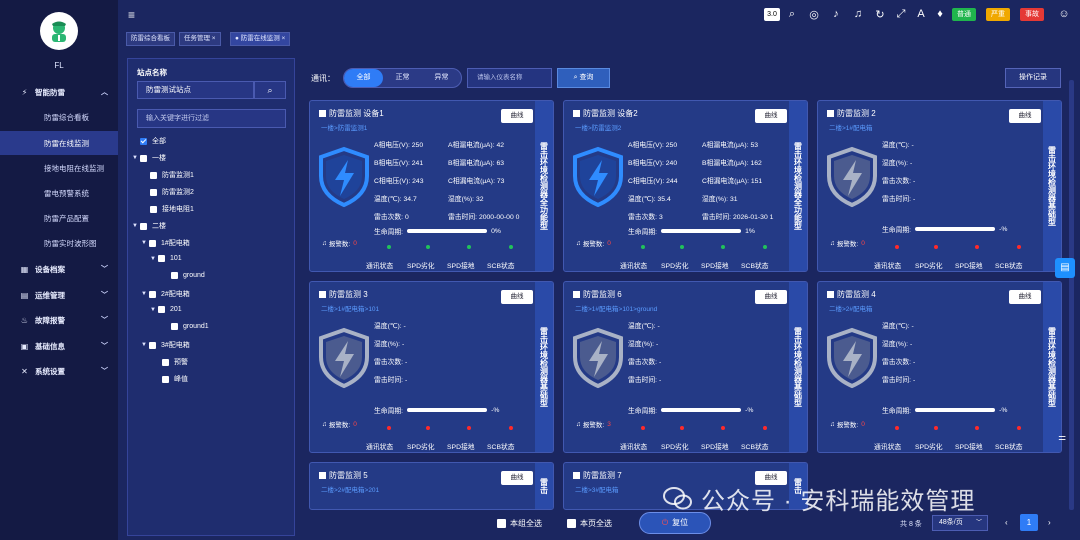  What do you see at coordinates (59, 168) in the screenshot?
I see `nav-item-ground-resistance: 接地电阻在线监测` at bounding box center [59, 168].